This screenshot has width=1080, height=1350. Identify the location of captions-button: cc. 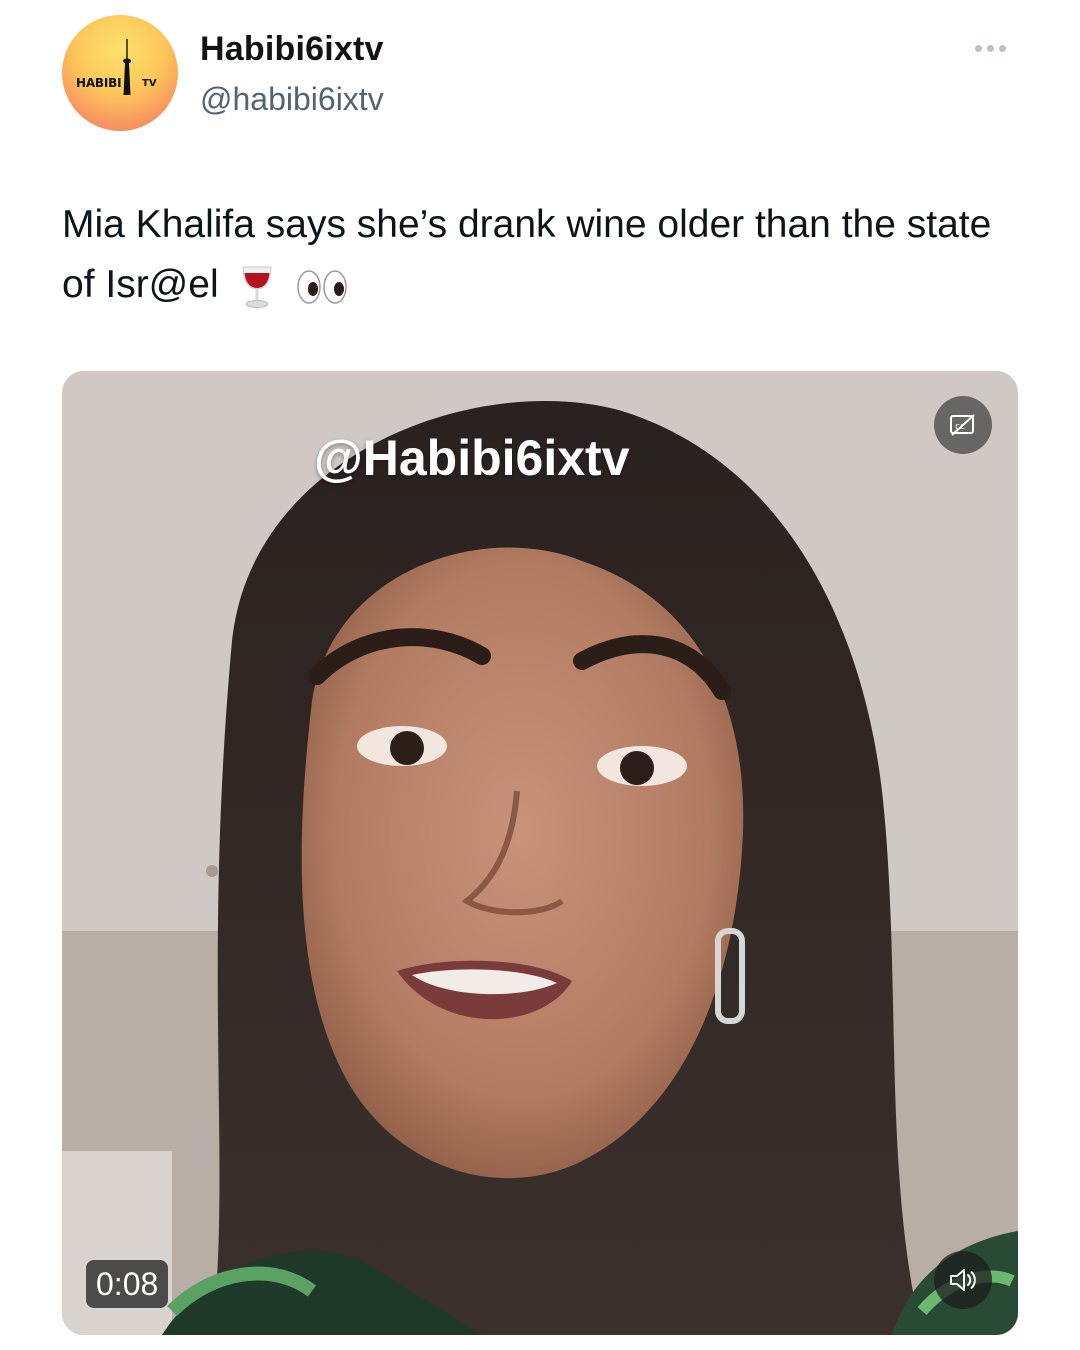
(963, 425).